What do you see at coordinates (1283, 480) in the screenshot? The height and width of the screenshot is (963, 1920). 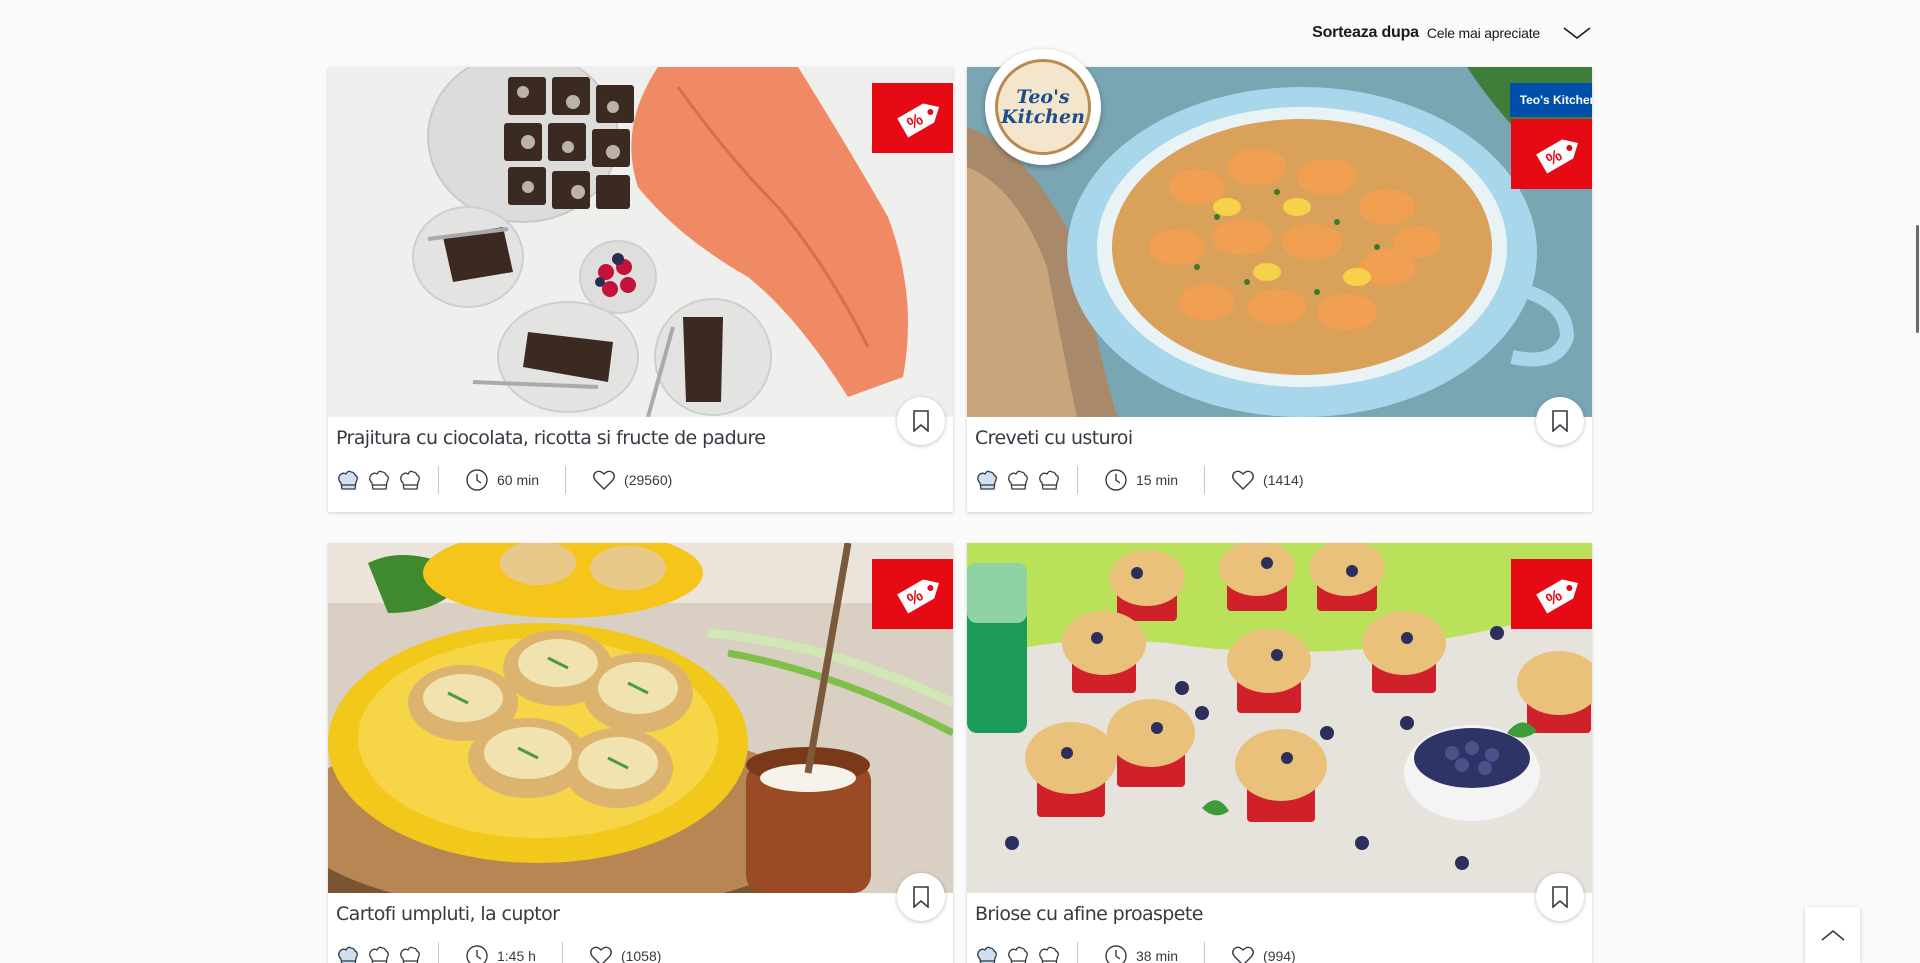 I see `likes-count: (1414)` at bounding box center [1283, 480].